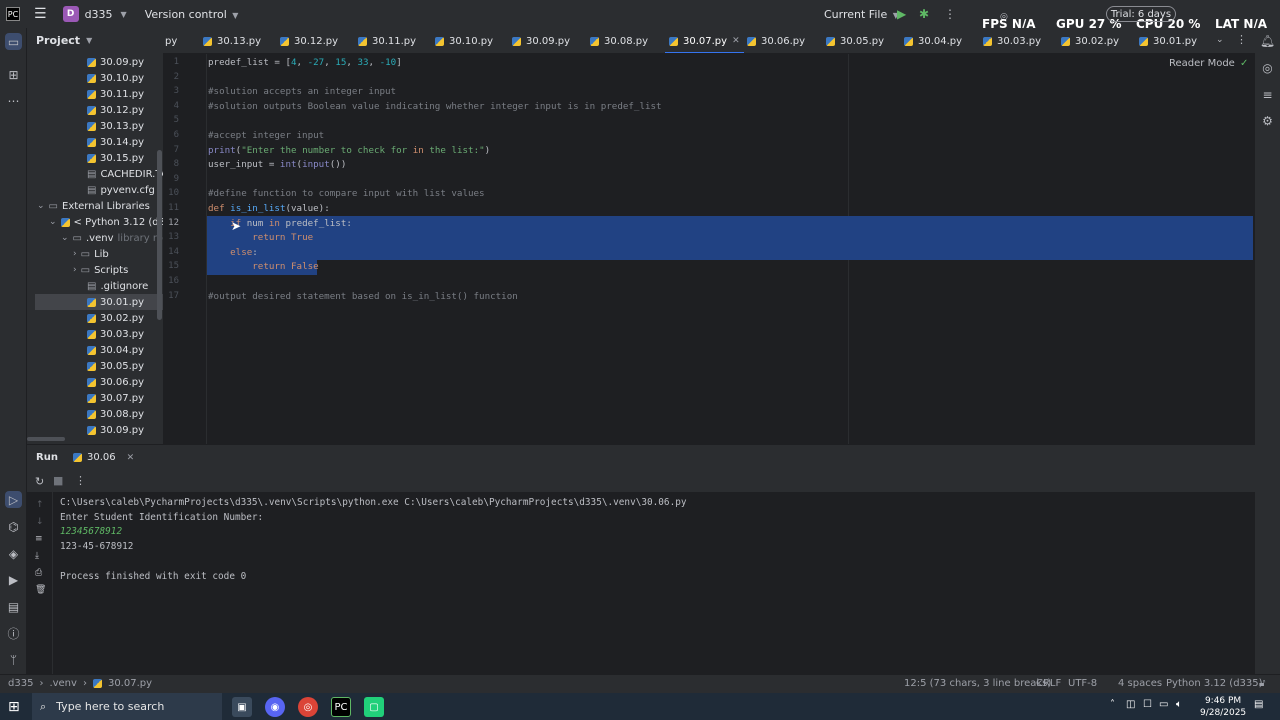 This screenshot has height=720, width=1280. What do you see at coordinates (13, 579) in the screenshot?
I see `python-console-icon: ▶` at bounding box center [13, 579].